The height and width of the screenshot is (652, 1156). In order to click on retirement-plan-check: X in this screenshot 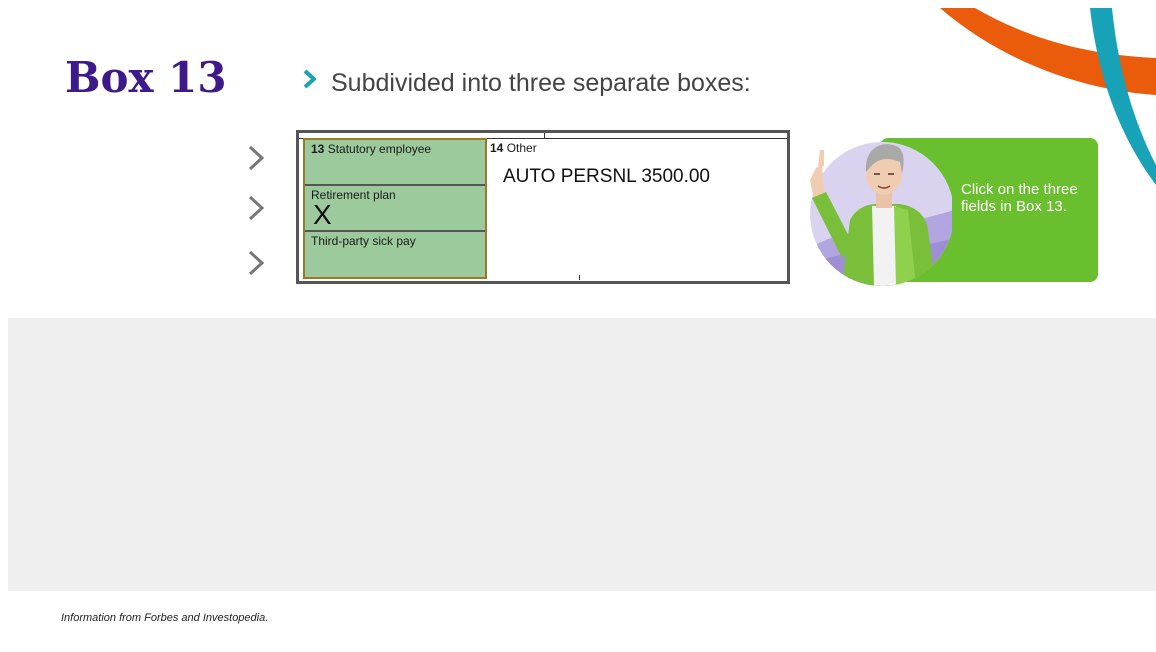, I will do `click(322, 214)`.